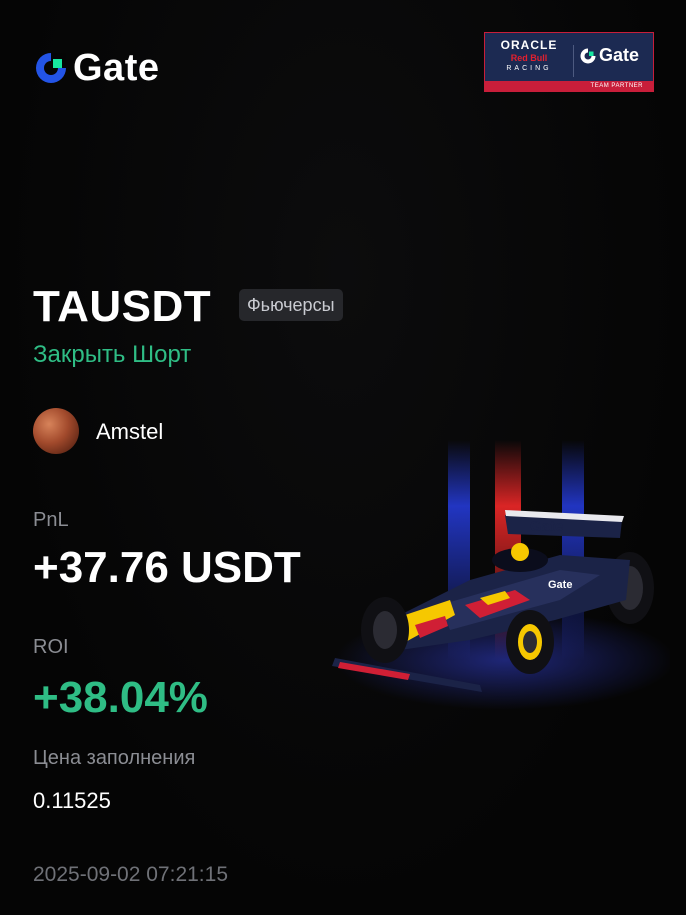 The height and width of the screenshot is (915, 686). I want to click on red-bull-racing-logo: ORACLE Red Bull RACING, so click(529, 56).